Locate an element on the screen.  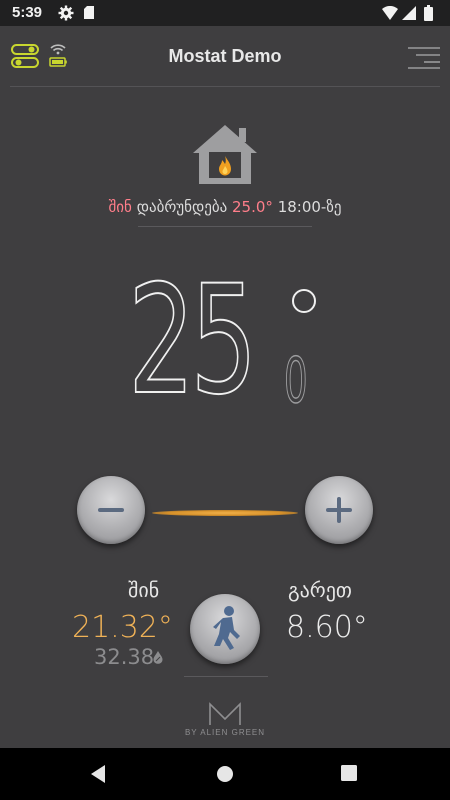
walking-person-icon is located at coordinates (226, 628).